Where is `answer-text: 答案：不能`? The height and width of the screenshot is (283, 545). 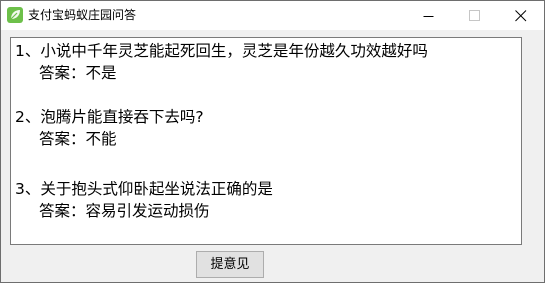 answer-text: 答案：不能 is located at coordinates (78, 139).